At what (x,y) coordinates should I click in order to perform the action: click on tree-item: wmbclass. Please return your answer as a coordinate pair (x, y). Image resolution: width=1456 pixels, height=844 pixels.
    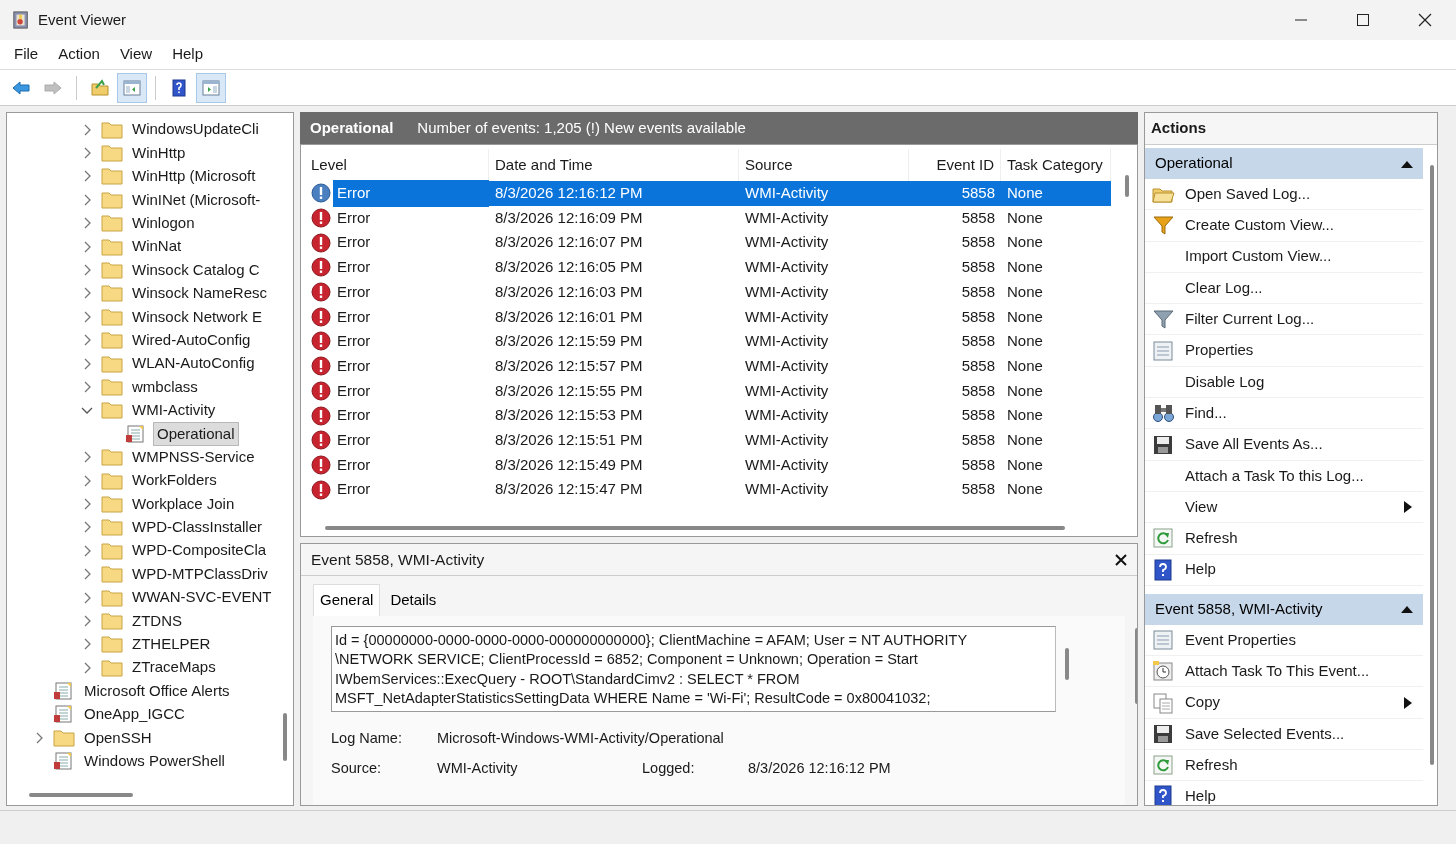
    Looking at the image, I should click on (165, 387).